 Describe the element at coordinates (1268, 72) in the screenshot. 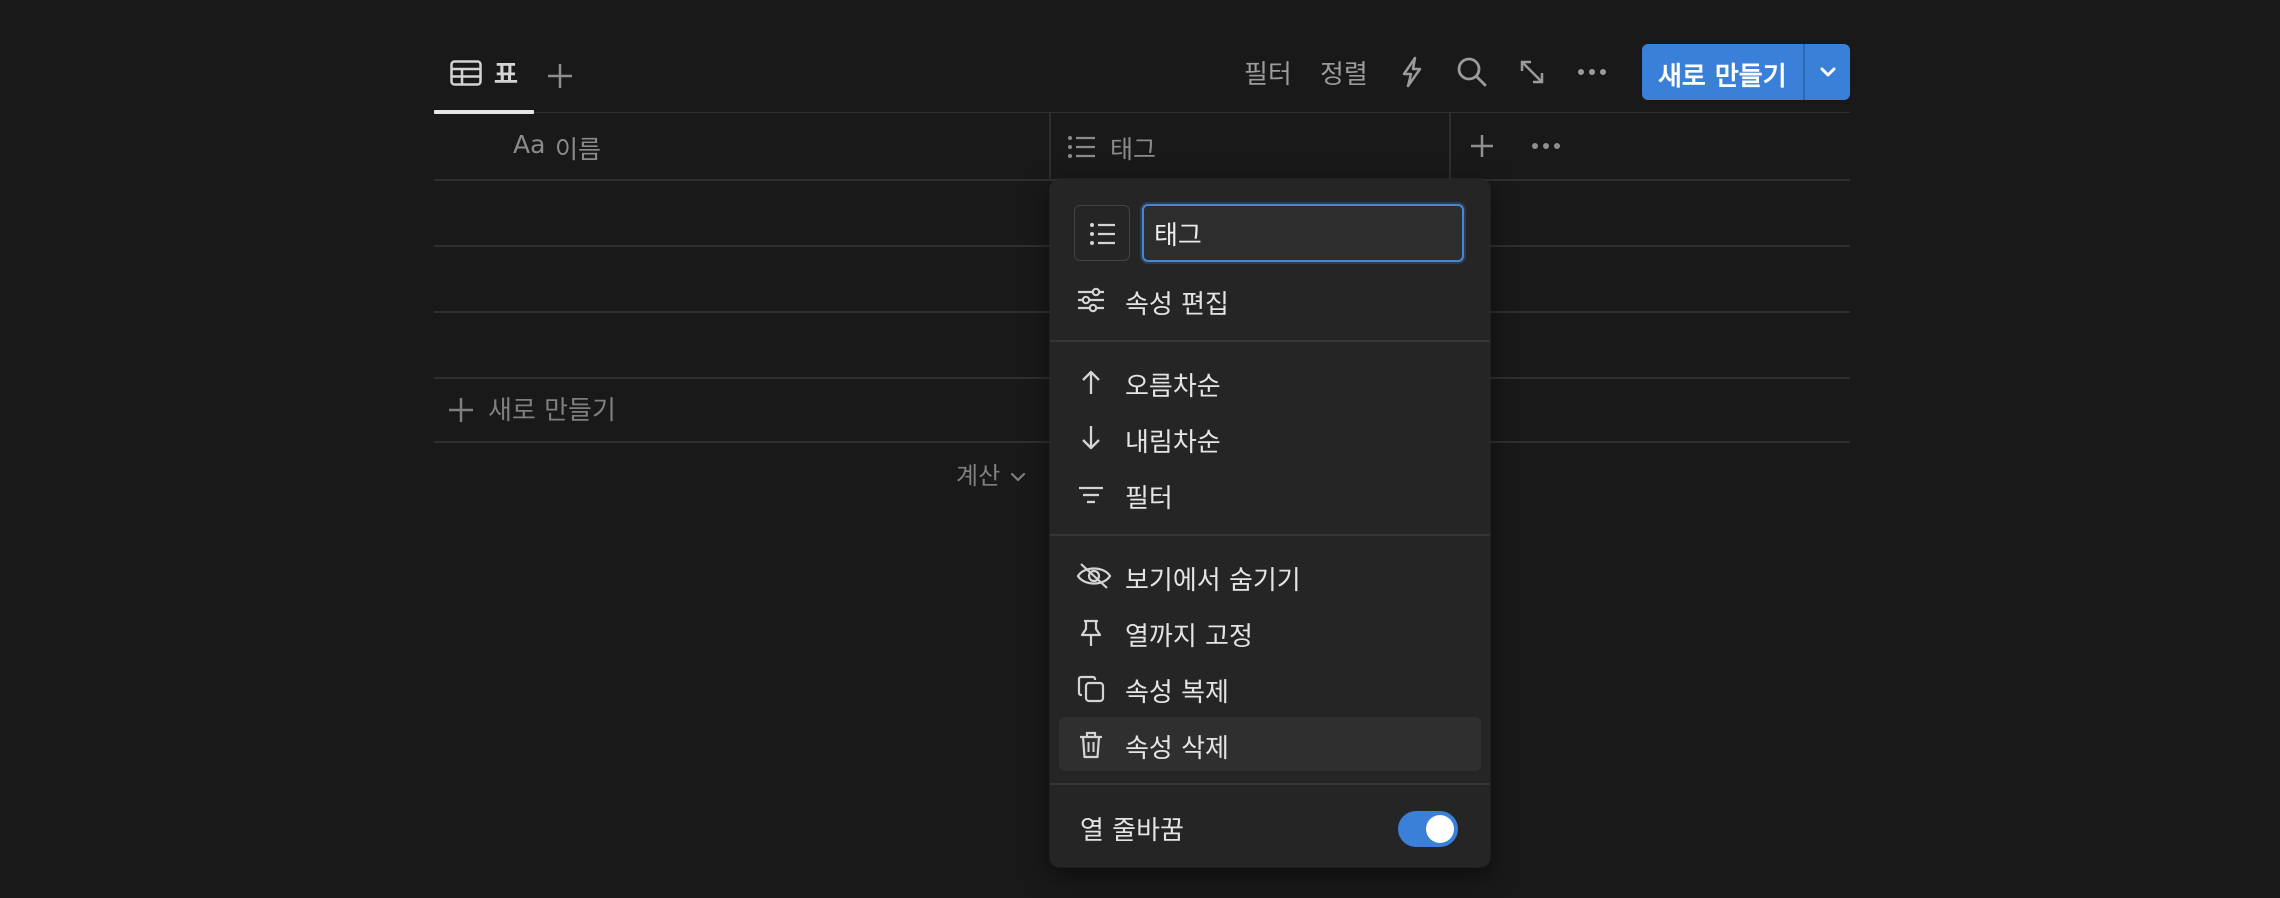

I see `filter-button: 필터` at that location.